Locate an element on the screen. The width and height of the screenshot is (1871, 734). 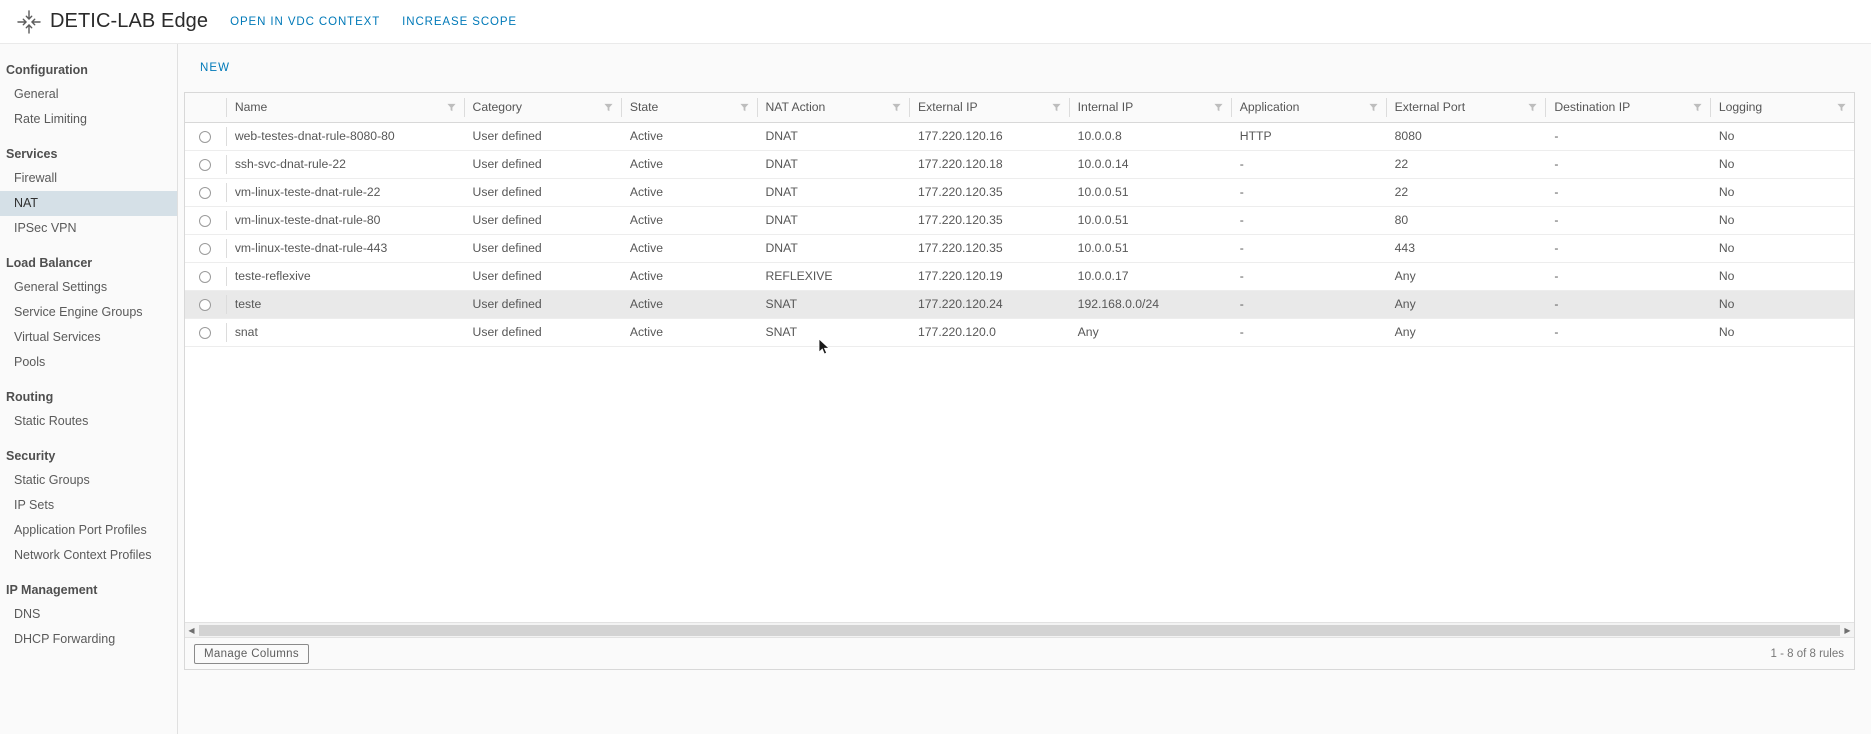
chevron-right-icon: ▶ is located at coordinates (1847, 630).